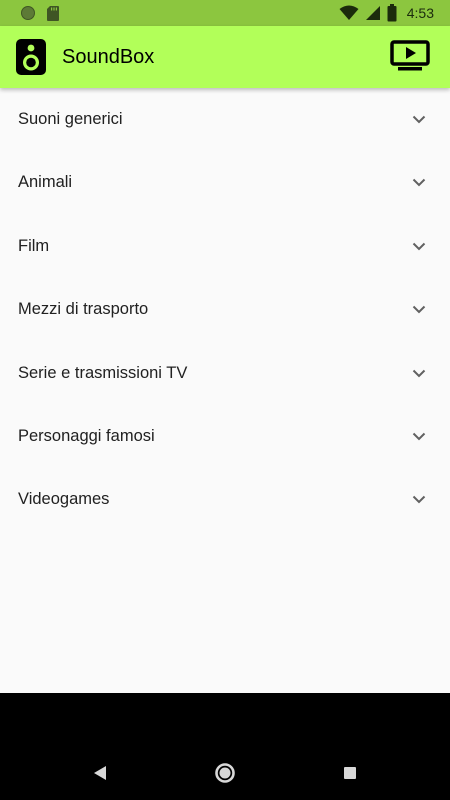  I want to click on category-item-videogames: Videogames, so click(225, 499).